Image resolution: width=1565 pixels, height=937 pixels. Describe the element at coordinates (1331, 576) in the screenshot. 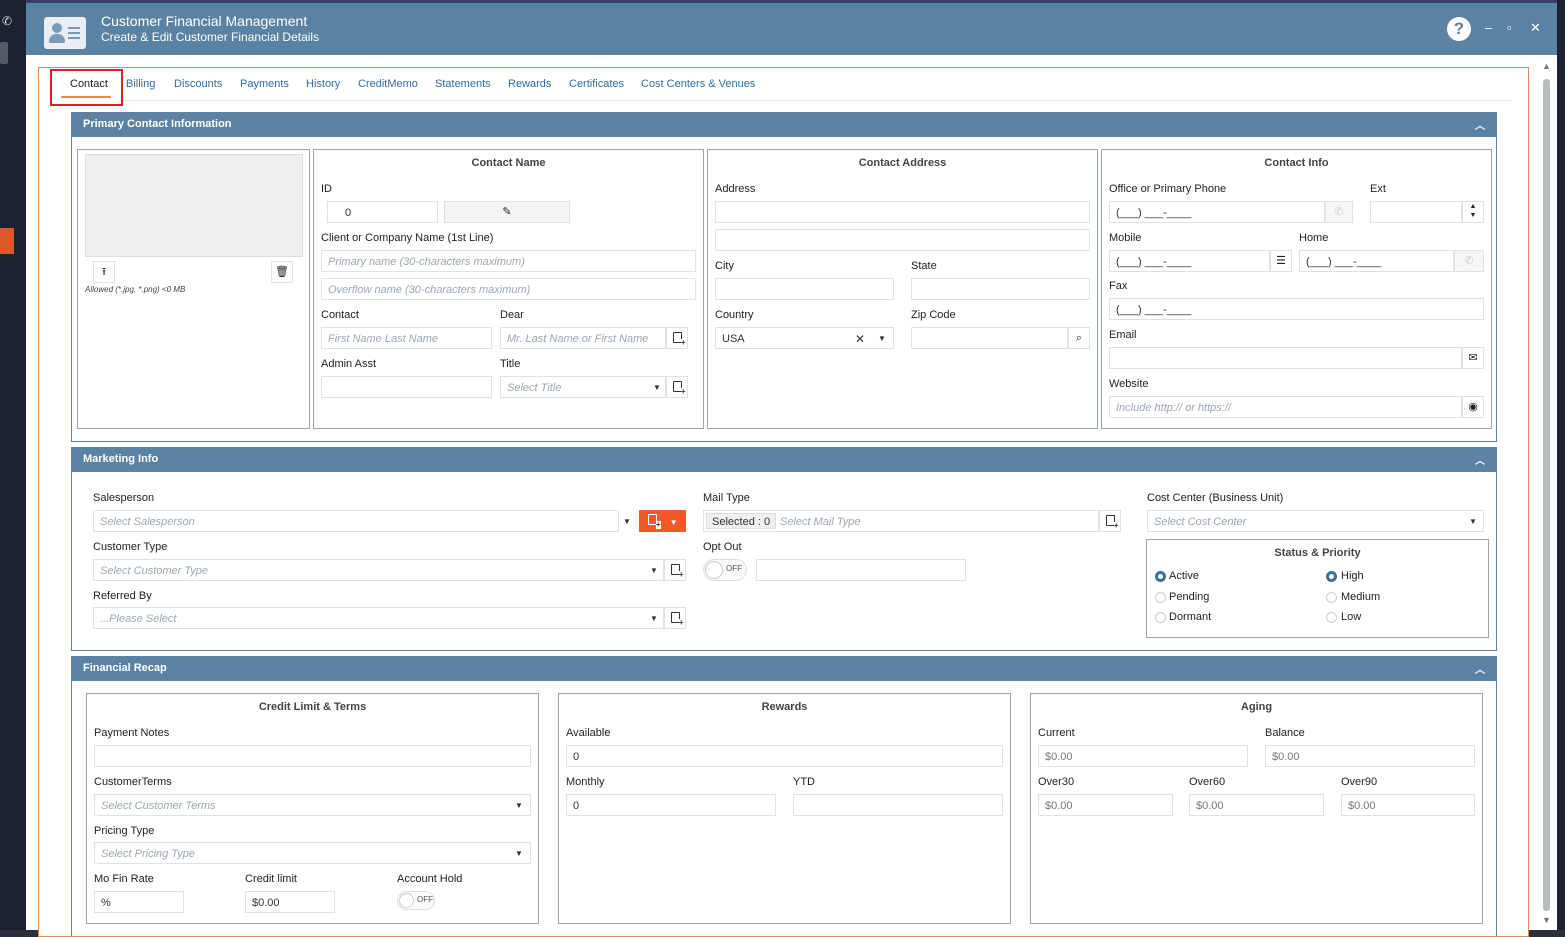

I see `priority-high-radio` at that location.